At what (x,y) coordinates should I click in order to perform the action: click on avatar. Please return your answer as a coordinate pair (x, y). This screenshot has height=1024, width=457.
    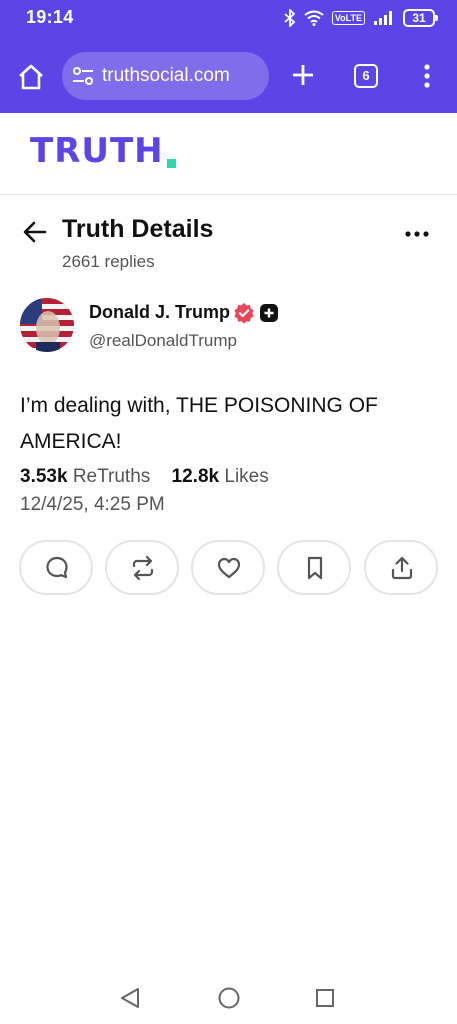
    Looking at the image, I should click on (47, 325).